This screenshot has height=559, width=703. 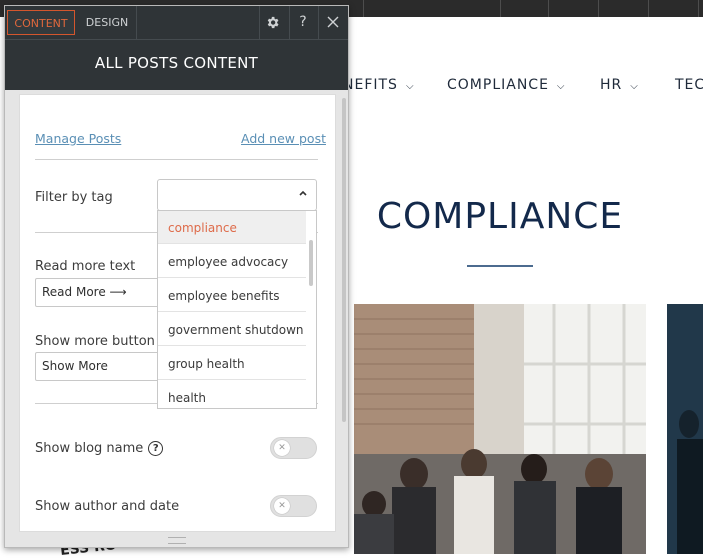 I want to click on header-divider, so click(x=176, y=39).